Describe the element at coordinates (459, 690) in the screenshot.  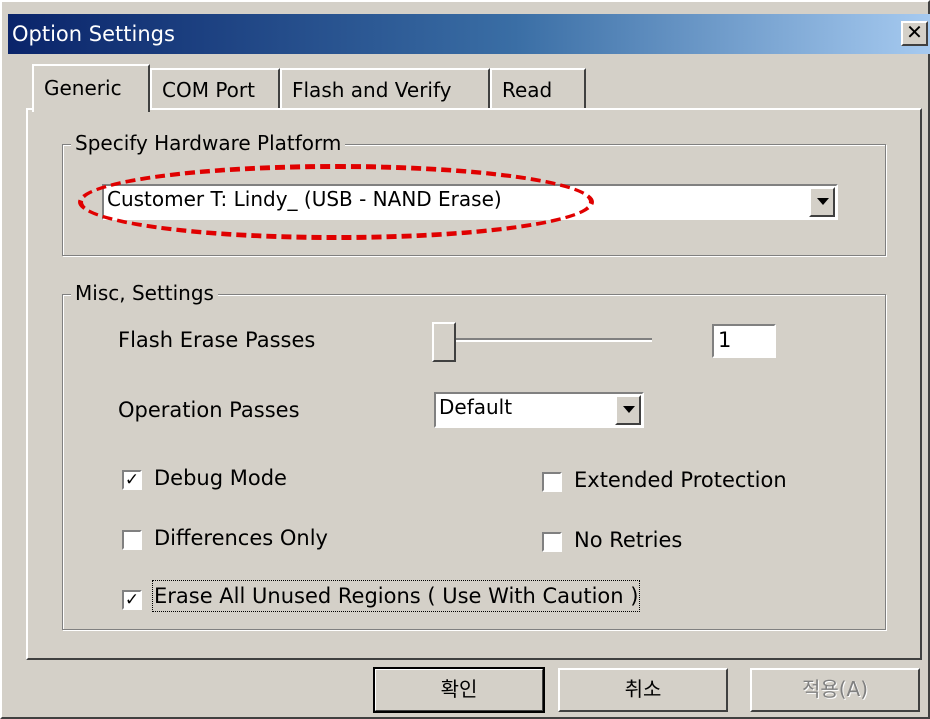
I see `ok-button: 확인` at that location.